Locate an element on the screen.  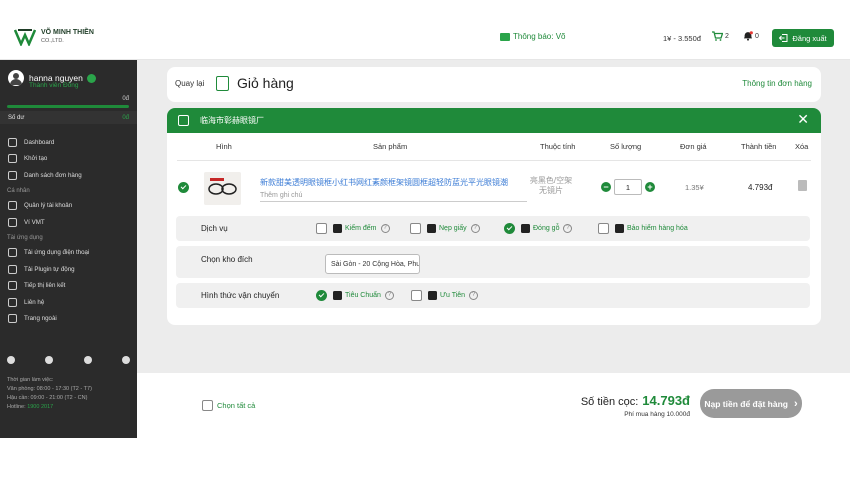
cart-button: 2 is located at coordinates (720, 36).